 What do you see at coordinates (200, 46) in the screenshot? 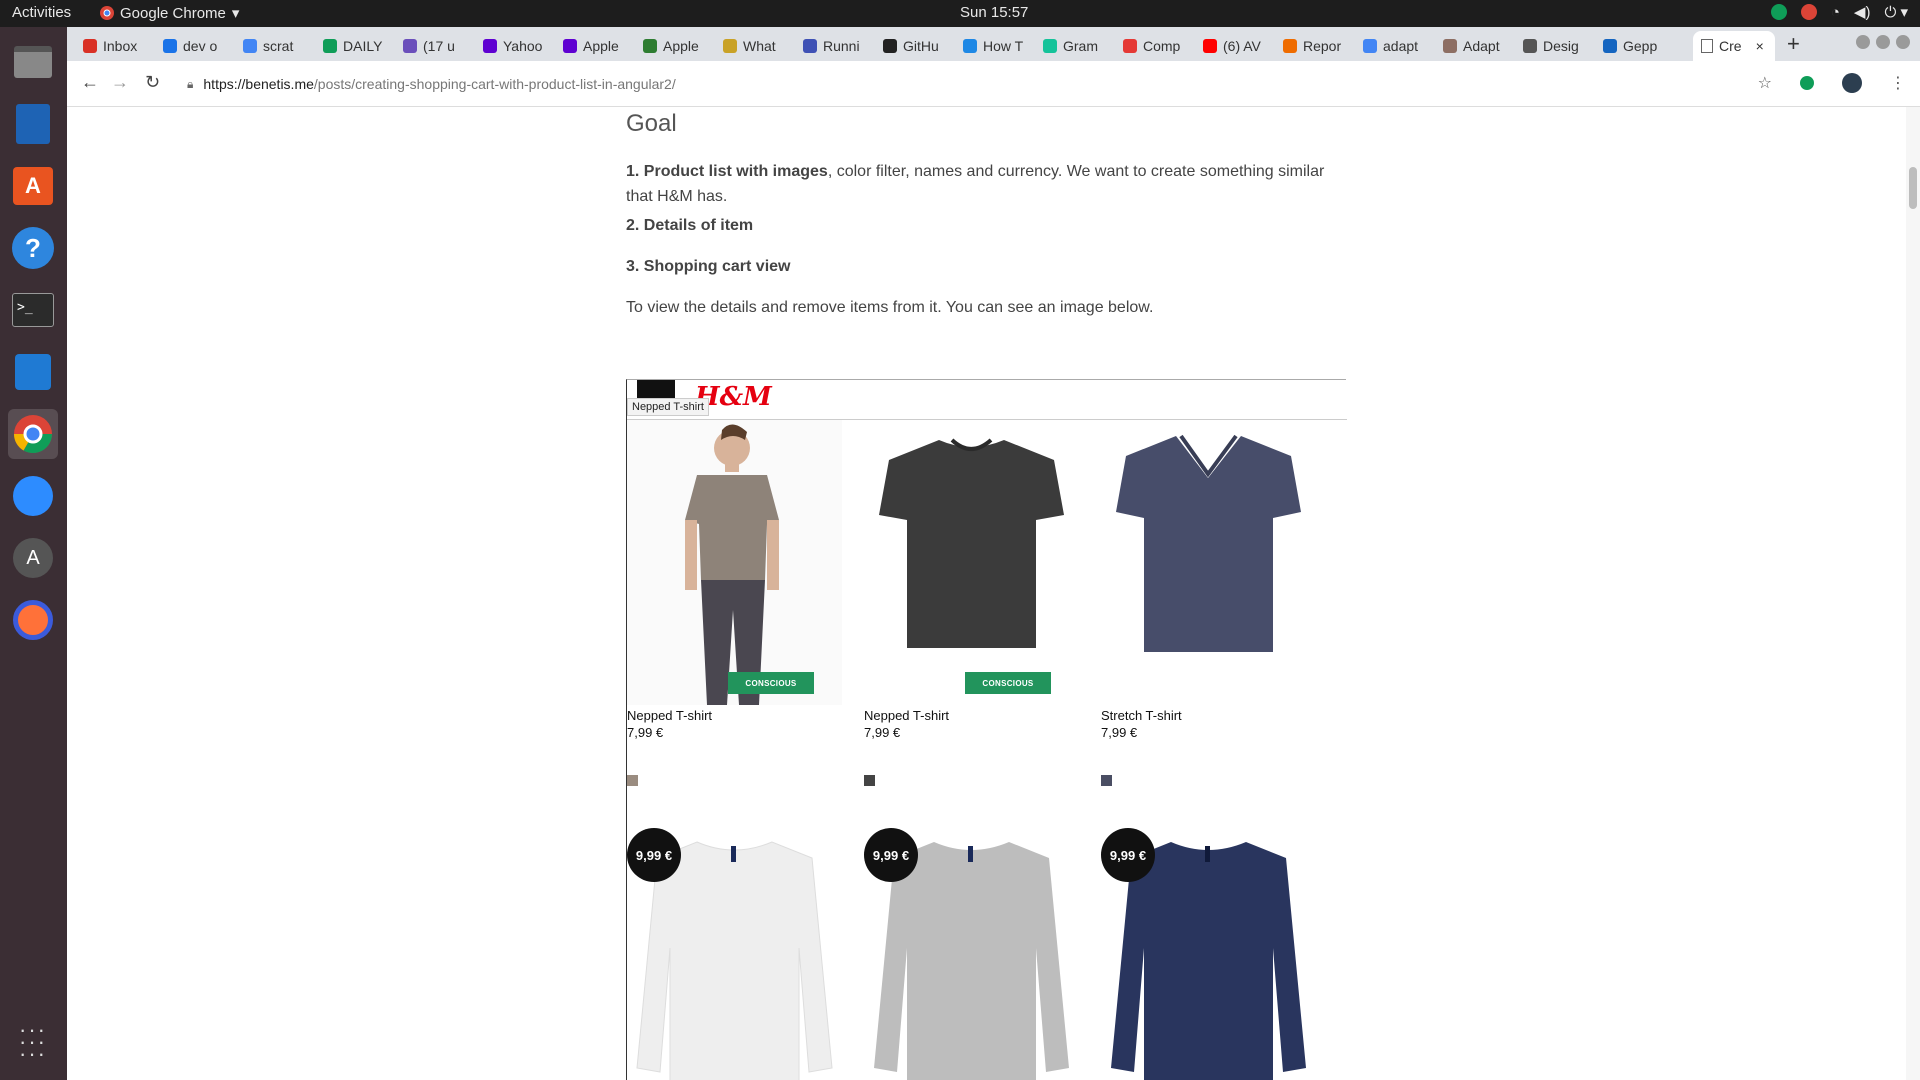
I see `tab-label: dev o` at bounding box center [200, 46].